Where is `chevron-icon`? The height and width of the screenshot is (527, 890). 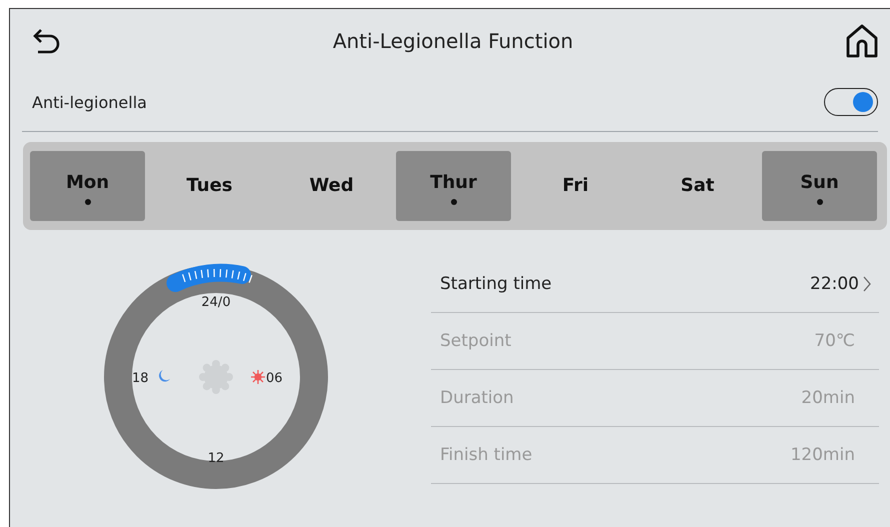 chevron-icon is located at coordinates (867, 284).